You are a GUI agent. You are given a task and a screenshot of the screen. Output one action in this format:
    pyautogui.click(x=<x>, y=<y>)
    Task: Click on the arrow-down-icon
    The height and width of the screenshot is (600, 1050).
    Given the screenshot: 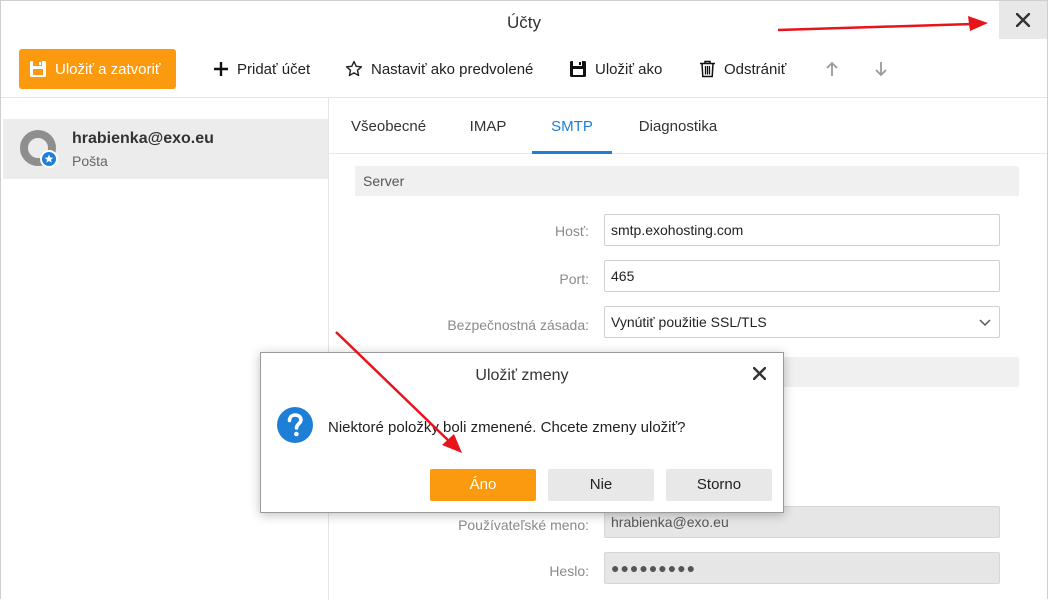 What is the action you would take?
    pyautogui.click(x=881, y=69)
    